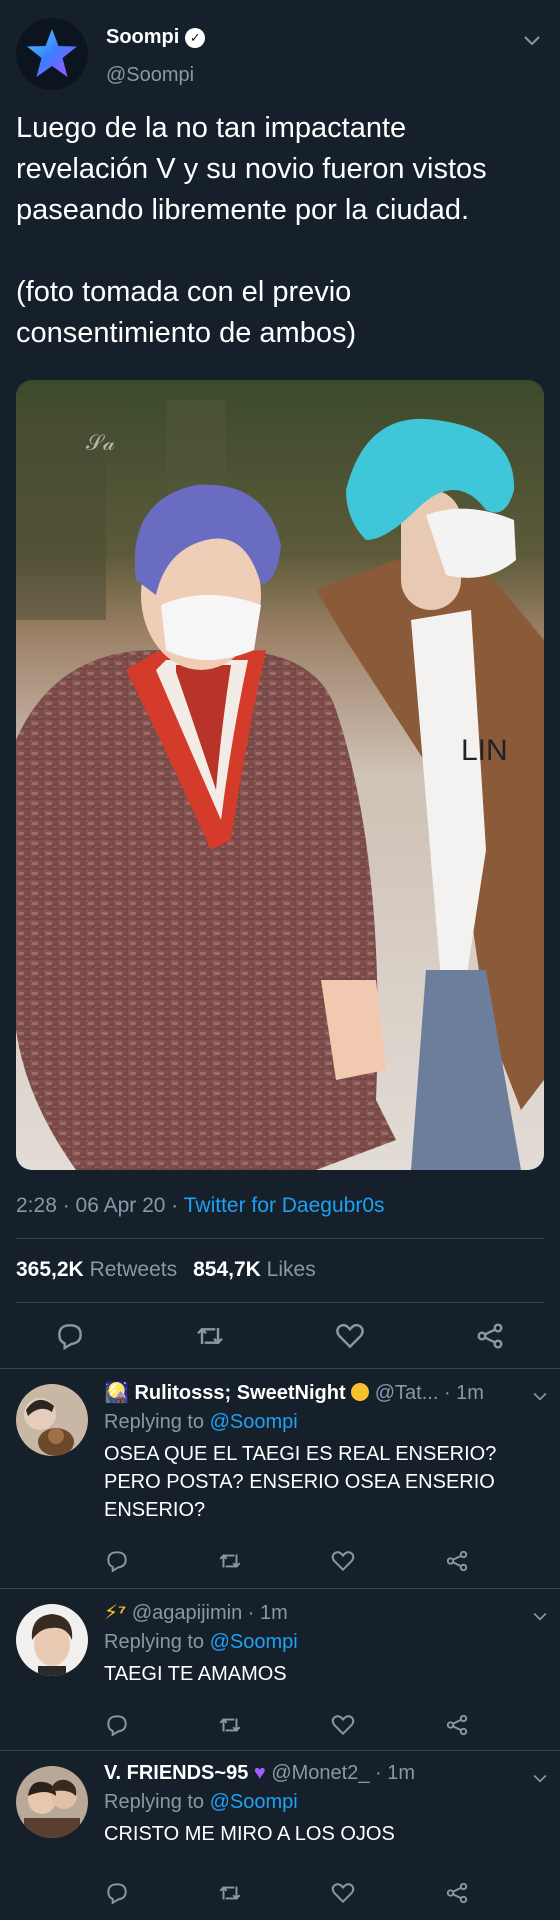 Image resolution: width=560 pixels, height=1920 pixels. I want to click on reply-author-name: ⚡⁷, so click(115, 1613).